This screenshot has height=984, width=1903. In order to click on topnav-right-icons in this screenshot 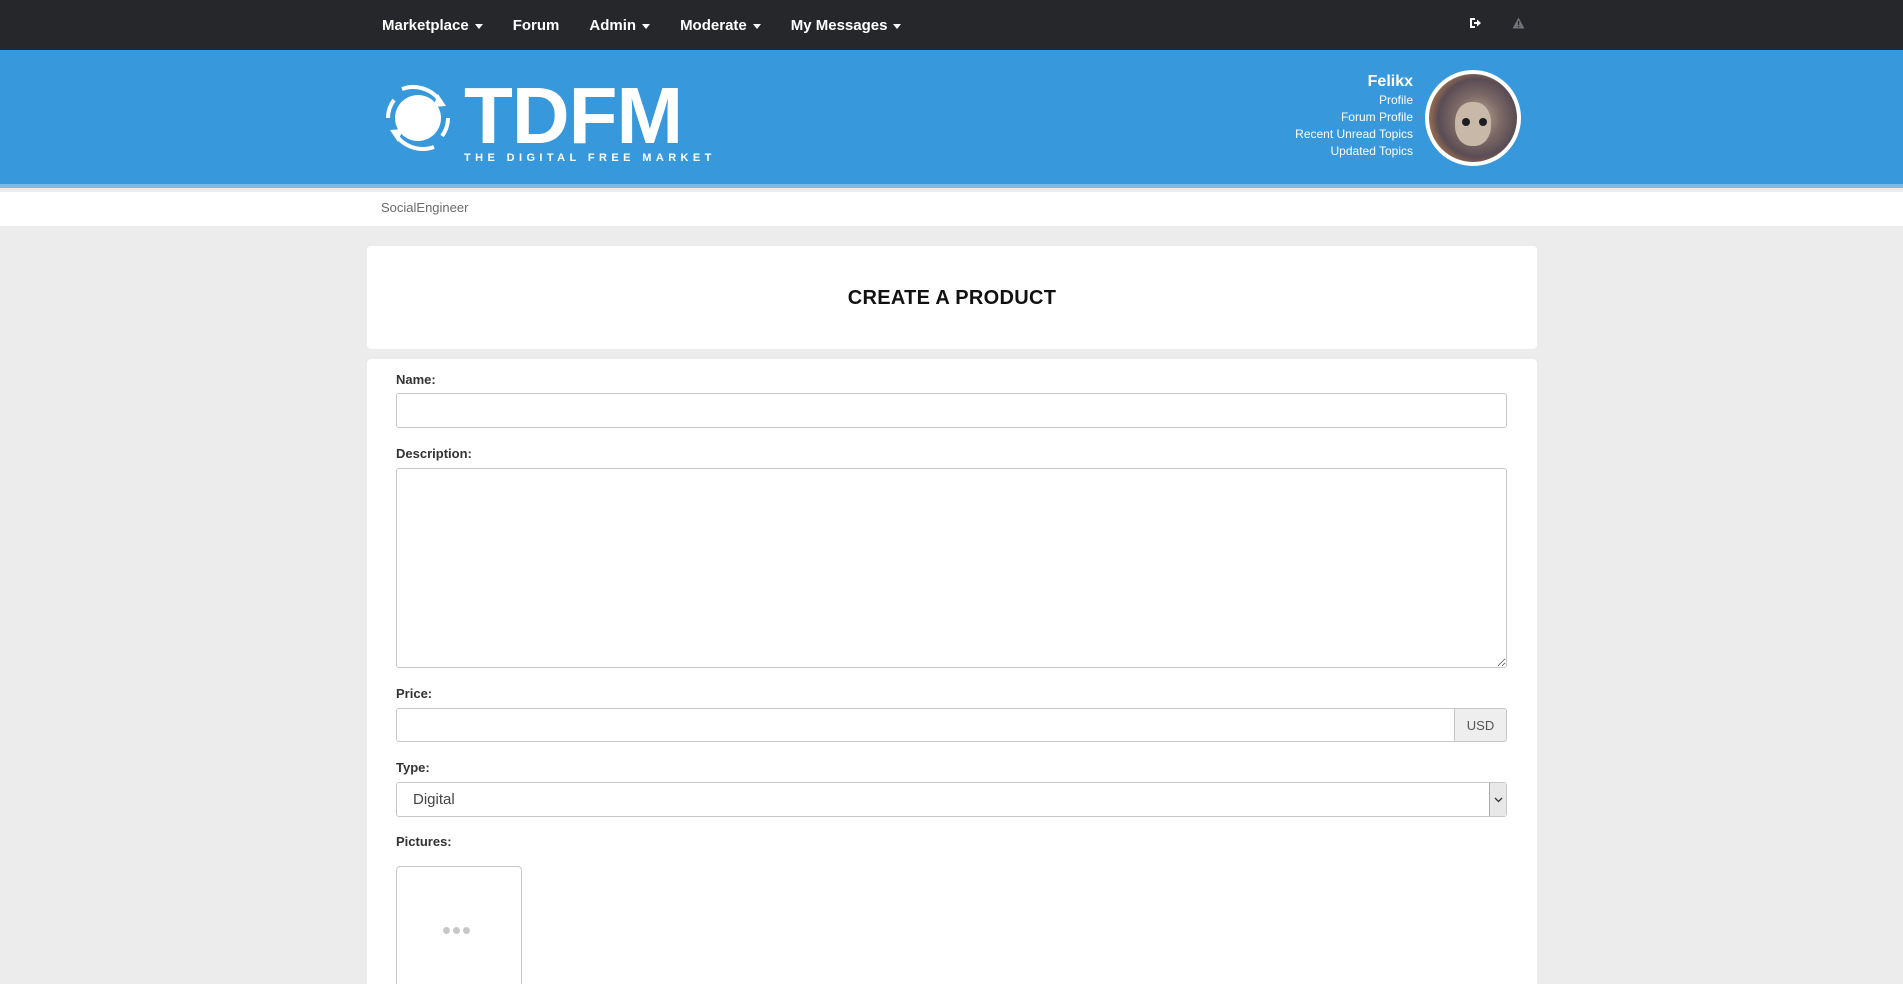, I will do `click(1482, 25)`.